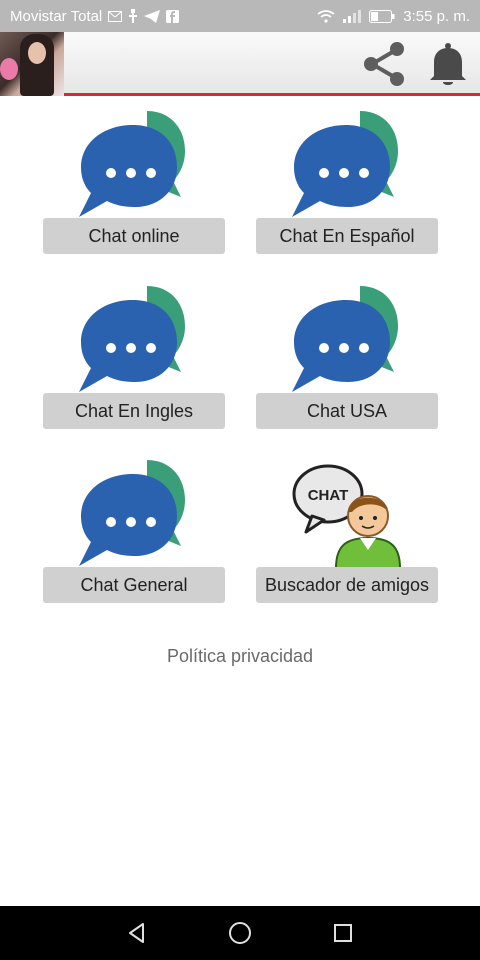 Image resolution: width=480 pixels, height=960 pixels. I want to click on facebook-icon, so click(173, 16).